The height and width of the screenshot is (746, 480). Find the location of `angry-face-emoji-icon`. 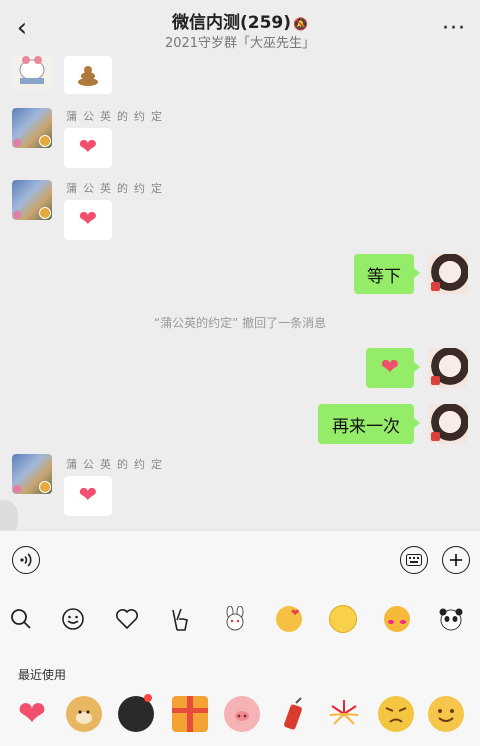

angry-face-emoji-icon is located at coordinates (396, 714).